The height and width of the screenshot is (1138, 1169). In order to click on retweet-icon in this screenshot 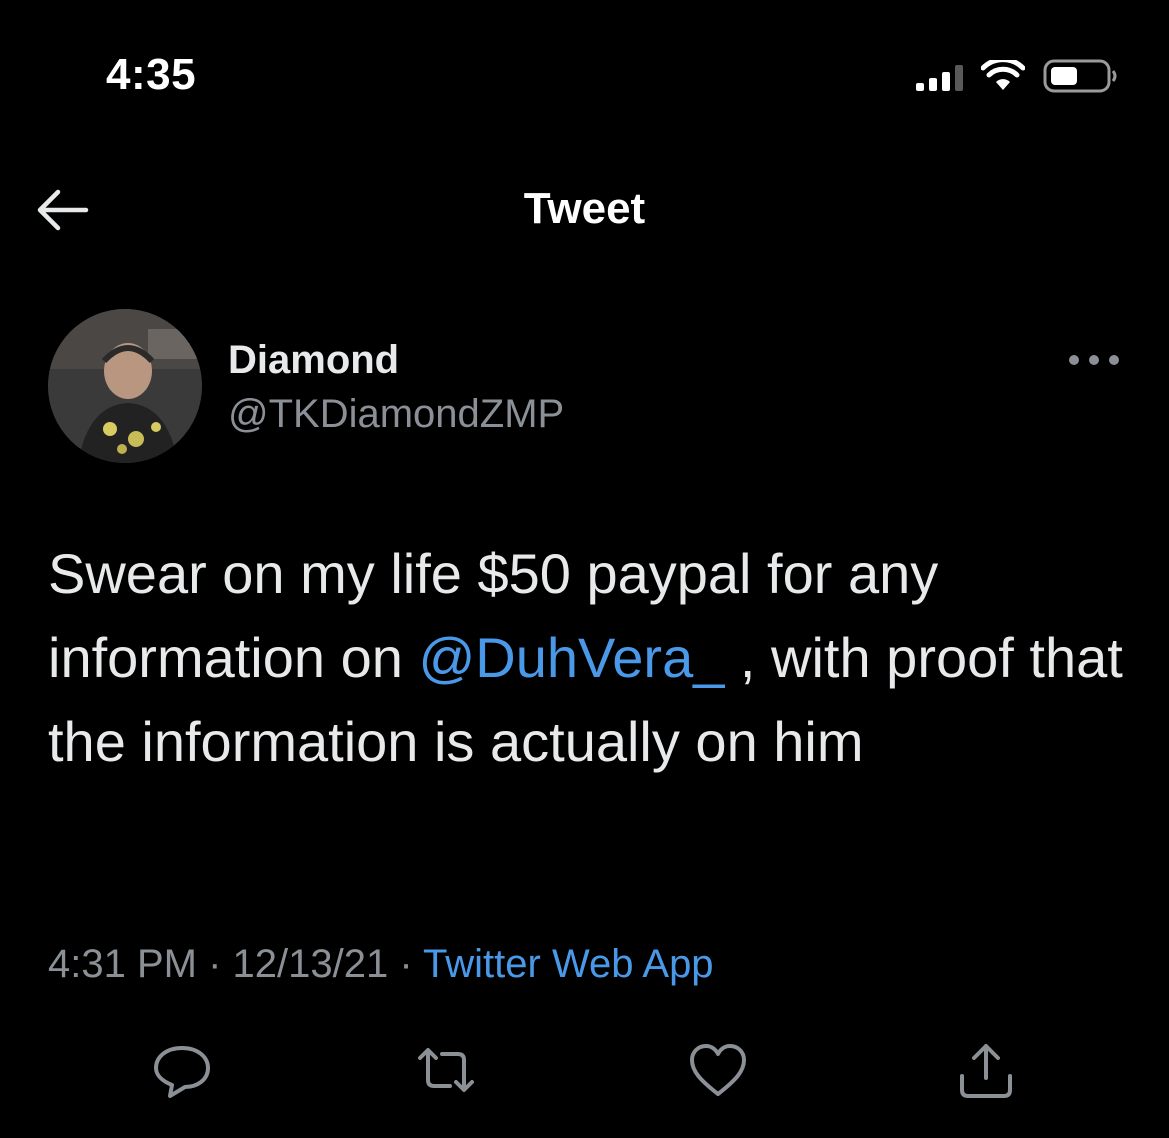, I will do `click(446, 1070)`.